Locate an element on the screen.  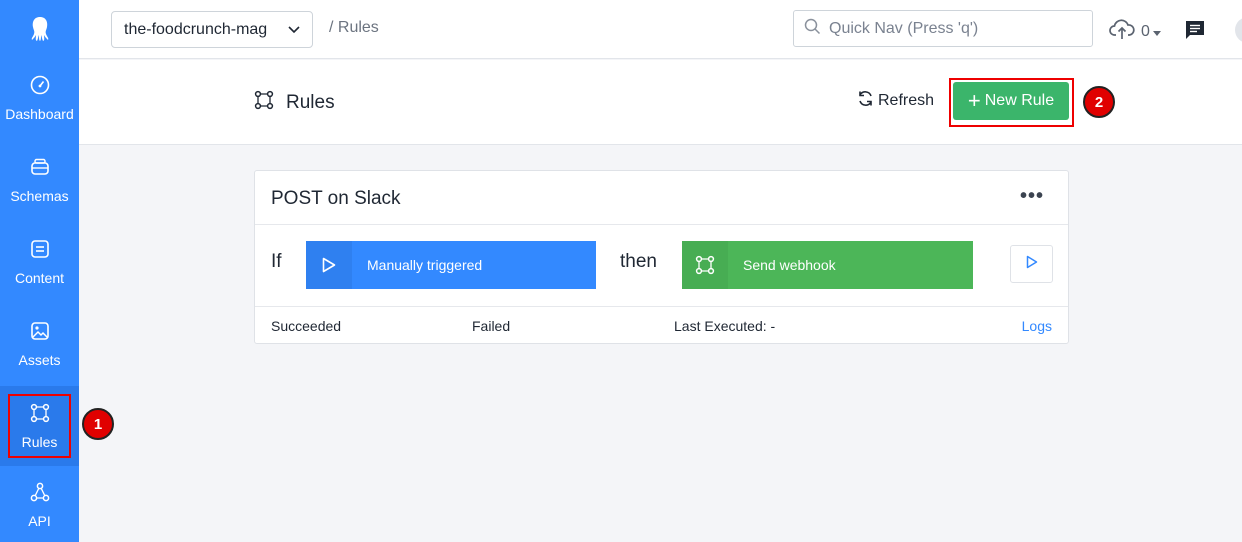
cloud-upload-icon is located at coordinates (1122, 31).